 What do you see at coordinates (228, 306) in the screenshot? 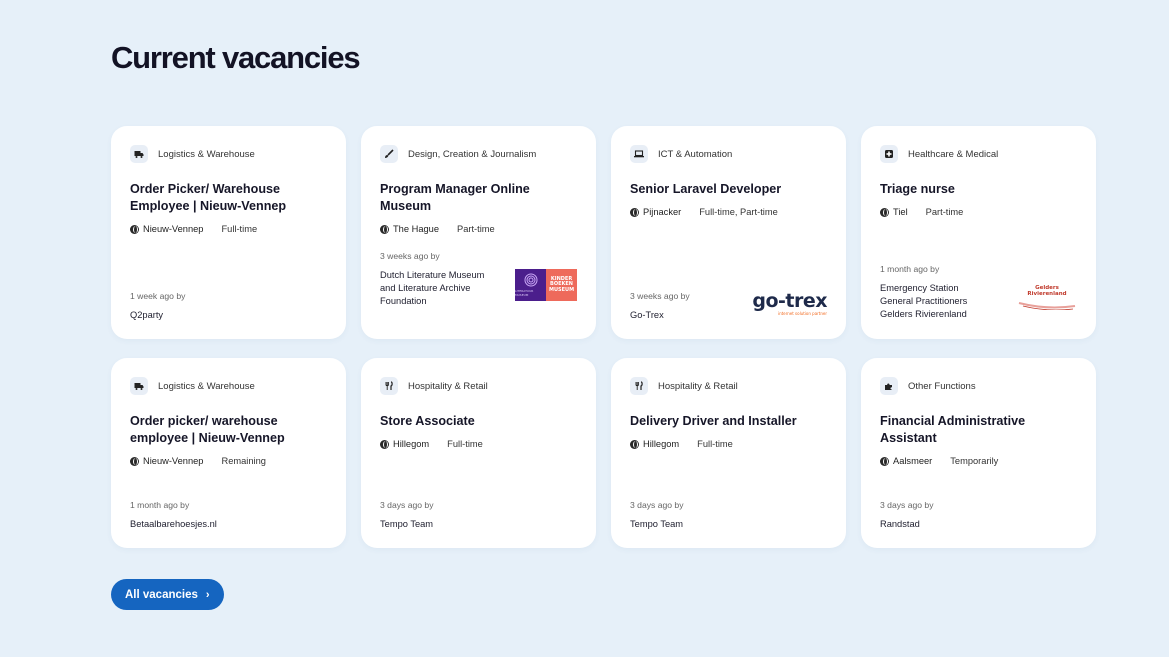
I see `vacancy-footer: 1 week ago by Q2party` at bounding box center [228, 306].